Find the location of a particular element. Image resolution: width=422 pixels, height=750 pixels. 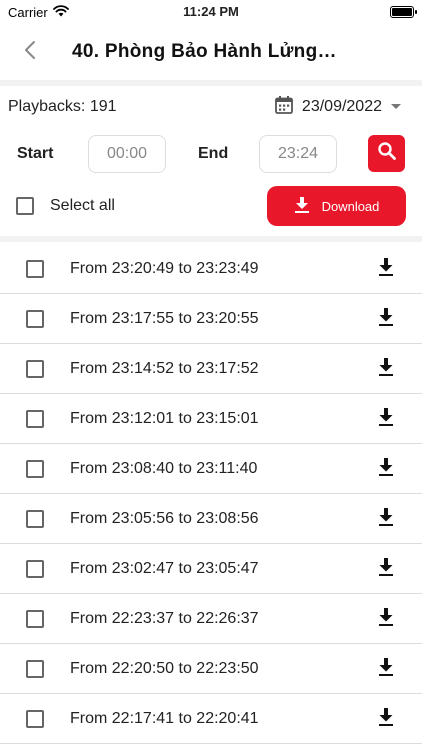

calendar-icon is located at coordinates (284, 107).